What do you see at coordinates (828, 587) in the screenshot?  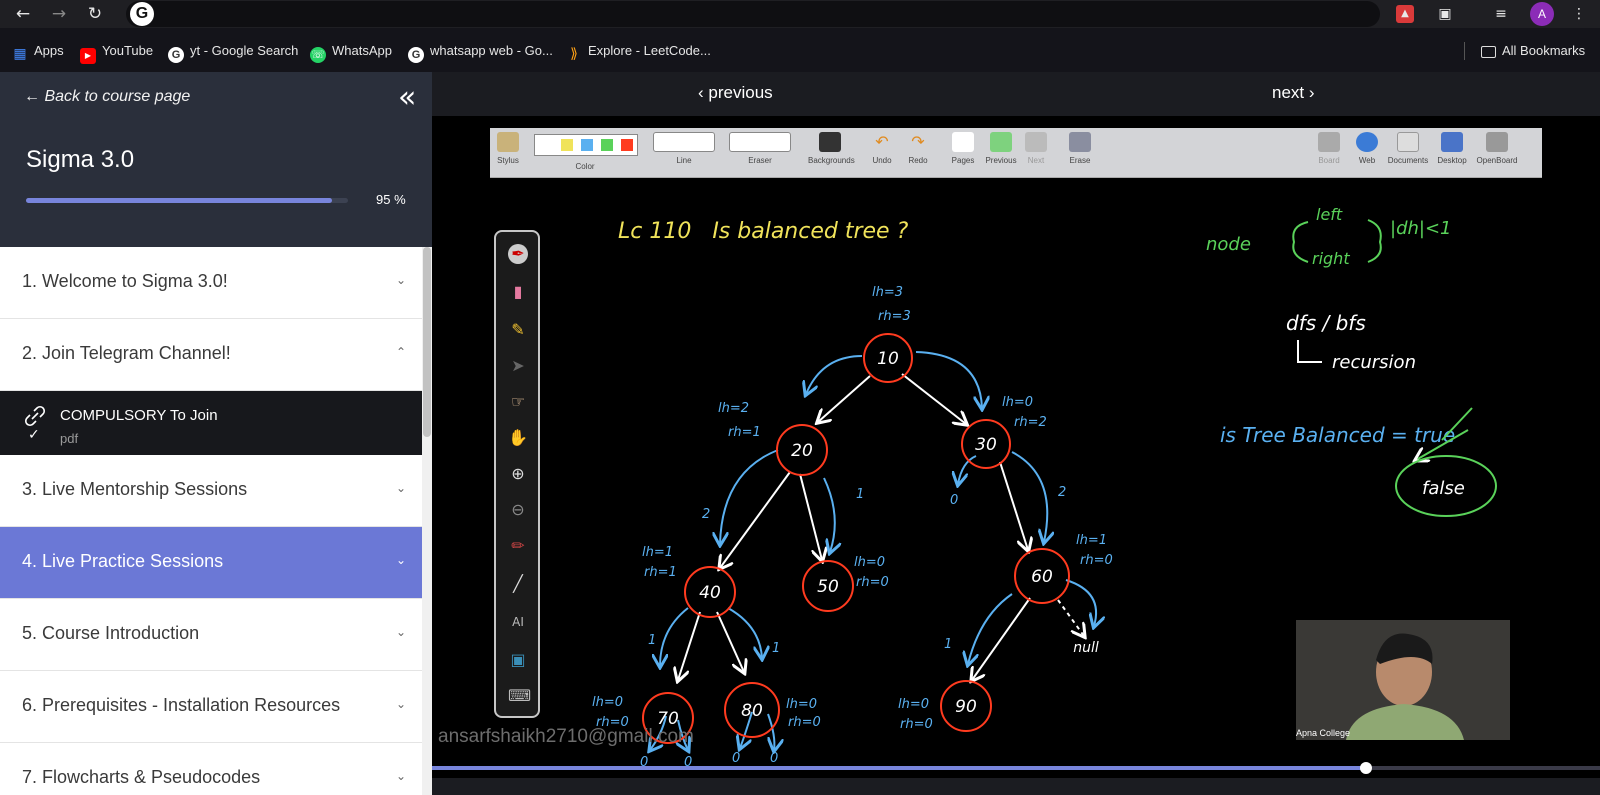 I see `node-50-label: 50` at bounding box center [828, 587].